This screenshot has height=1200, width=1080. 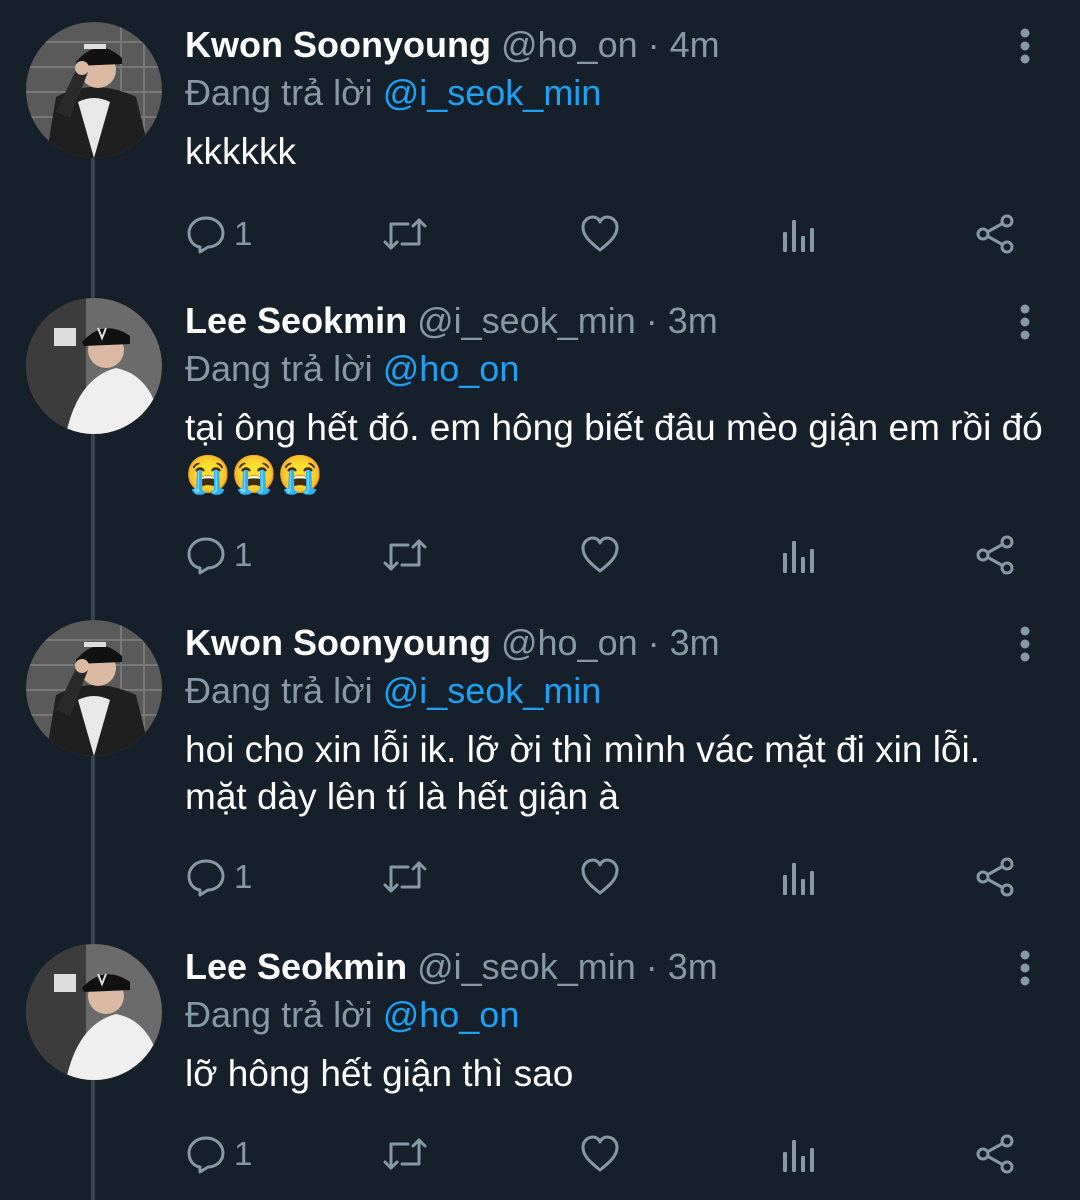 What do you see at coordinates (379, 1073) in the screenshot?
I see `tweet-text: lỡ hông hết giận thì sao` at bounding box center [379, 1073].